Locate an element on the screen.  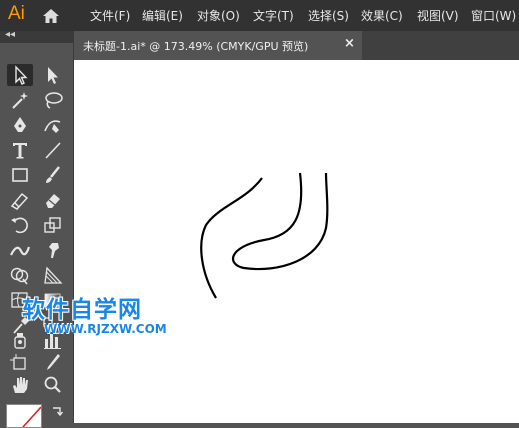
menu-window: 窗口(W) is located at coordinates (493, 15).